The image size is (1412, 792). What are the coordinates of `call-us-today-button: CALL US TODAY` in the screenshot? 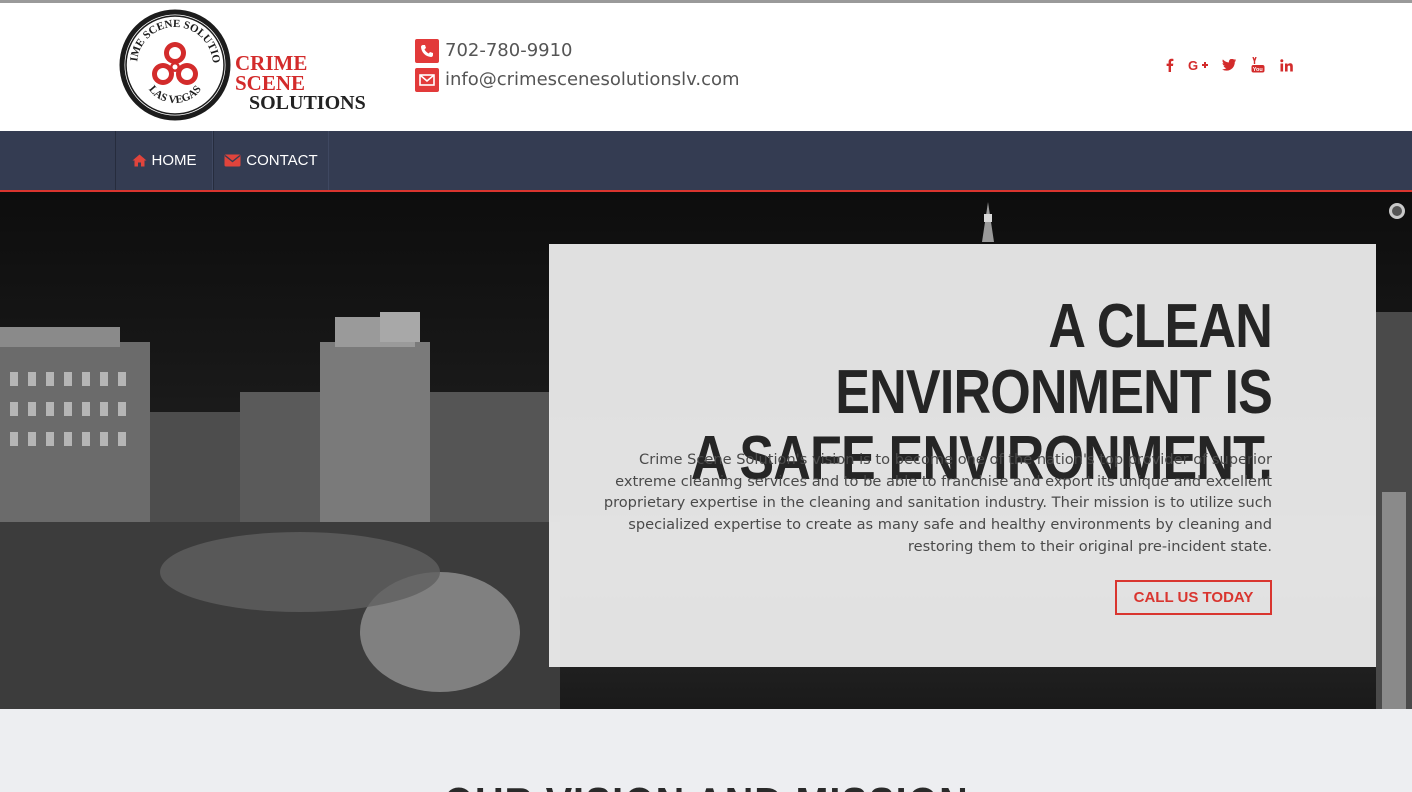 It's located at (1193, 597).